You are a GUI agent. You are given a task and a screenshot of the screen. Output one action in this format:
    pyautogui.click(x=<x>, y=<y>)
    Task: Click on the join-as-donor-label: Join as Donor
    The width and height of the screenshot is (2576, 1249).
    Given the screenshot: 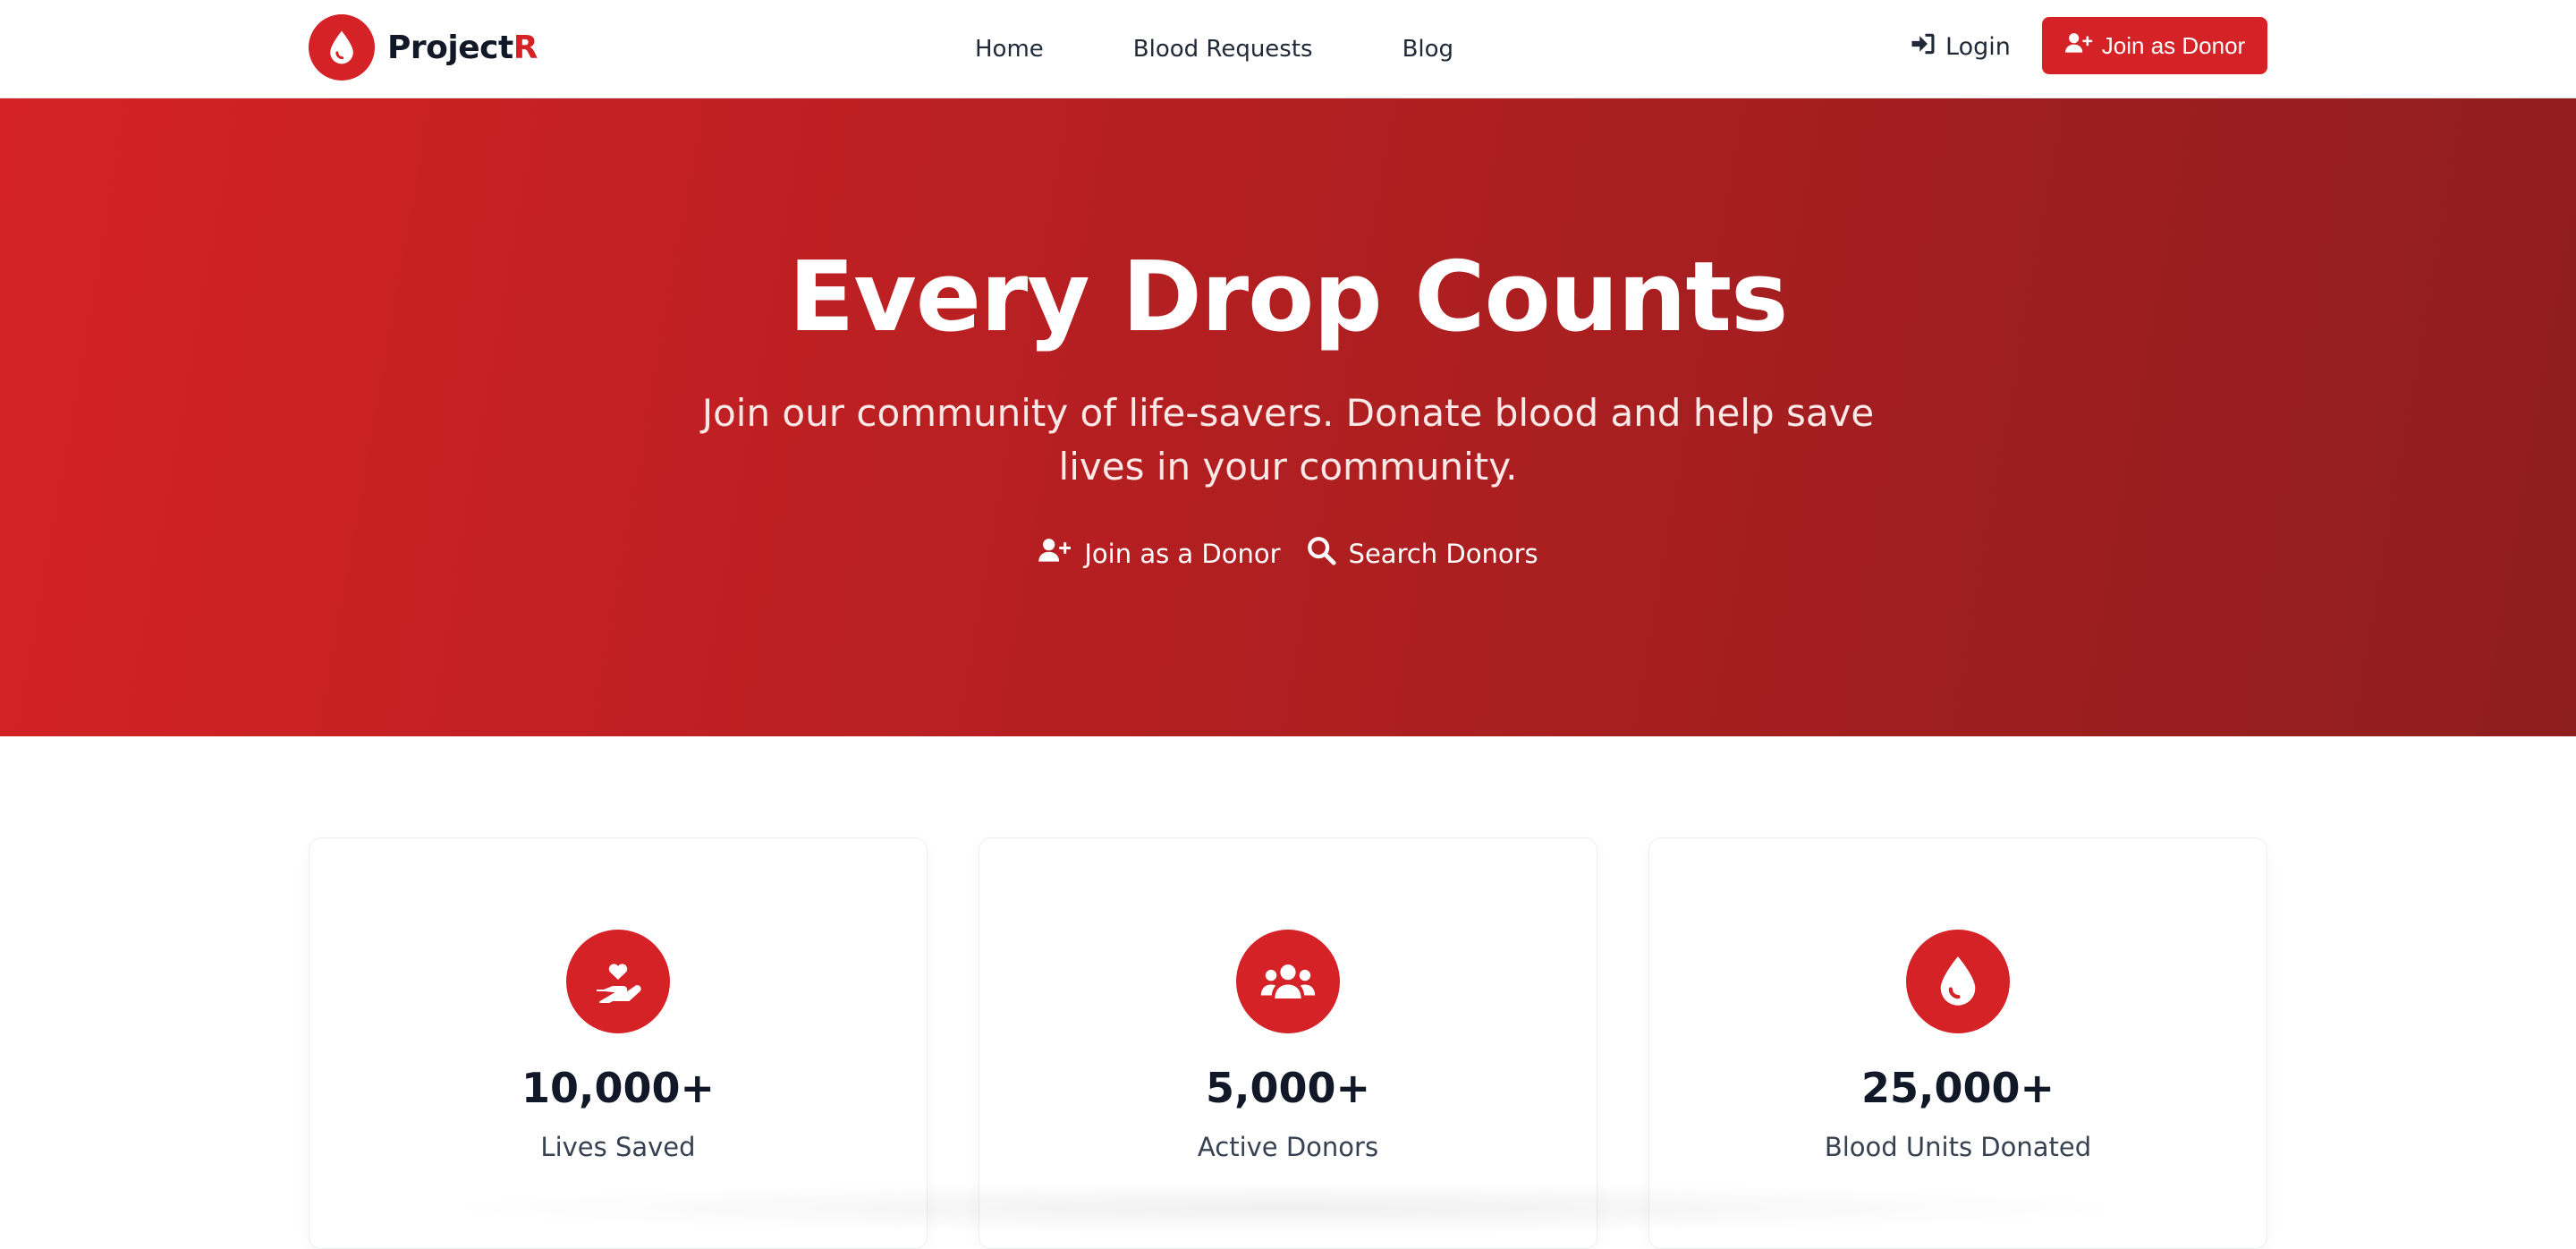 What is the action you would take?
    pyautogui.click(x=2173, y=45)
    